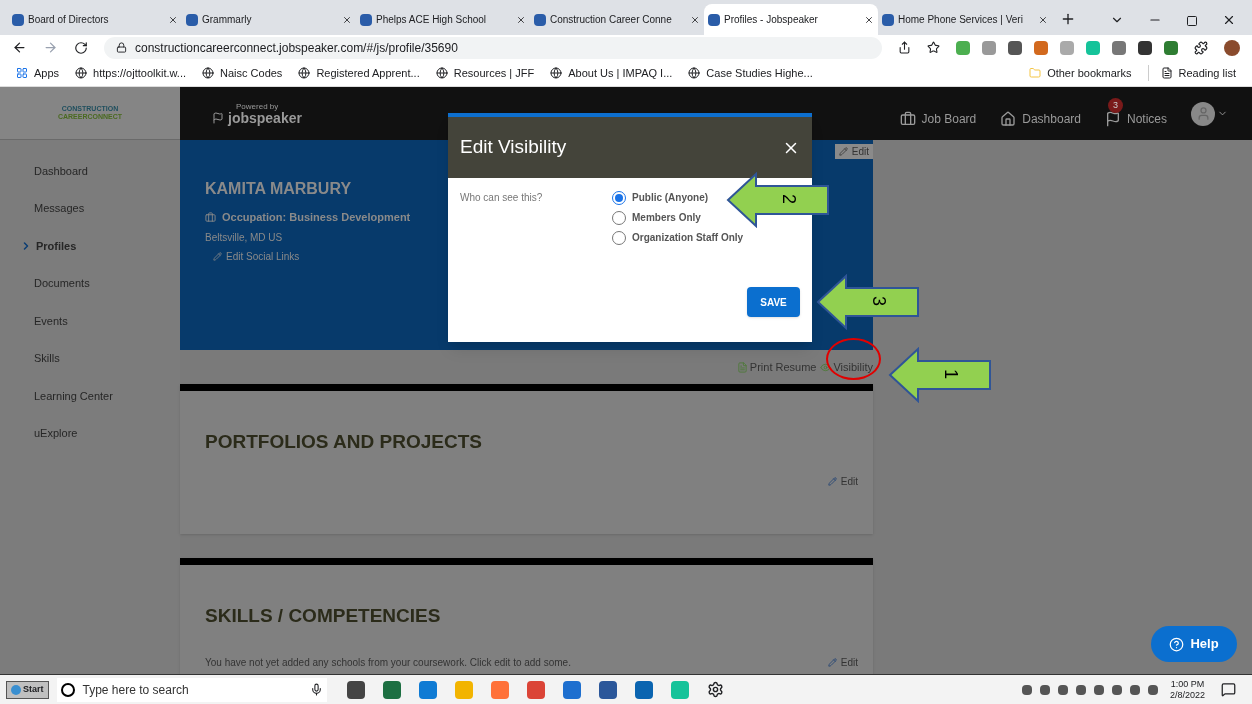 This screenshot has width=1252, height=704. What do you see at coordinates (1115, 105) in the screenshot?
I see `notification-badge: 3` at bounding box center [1115, 105].